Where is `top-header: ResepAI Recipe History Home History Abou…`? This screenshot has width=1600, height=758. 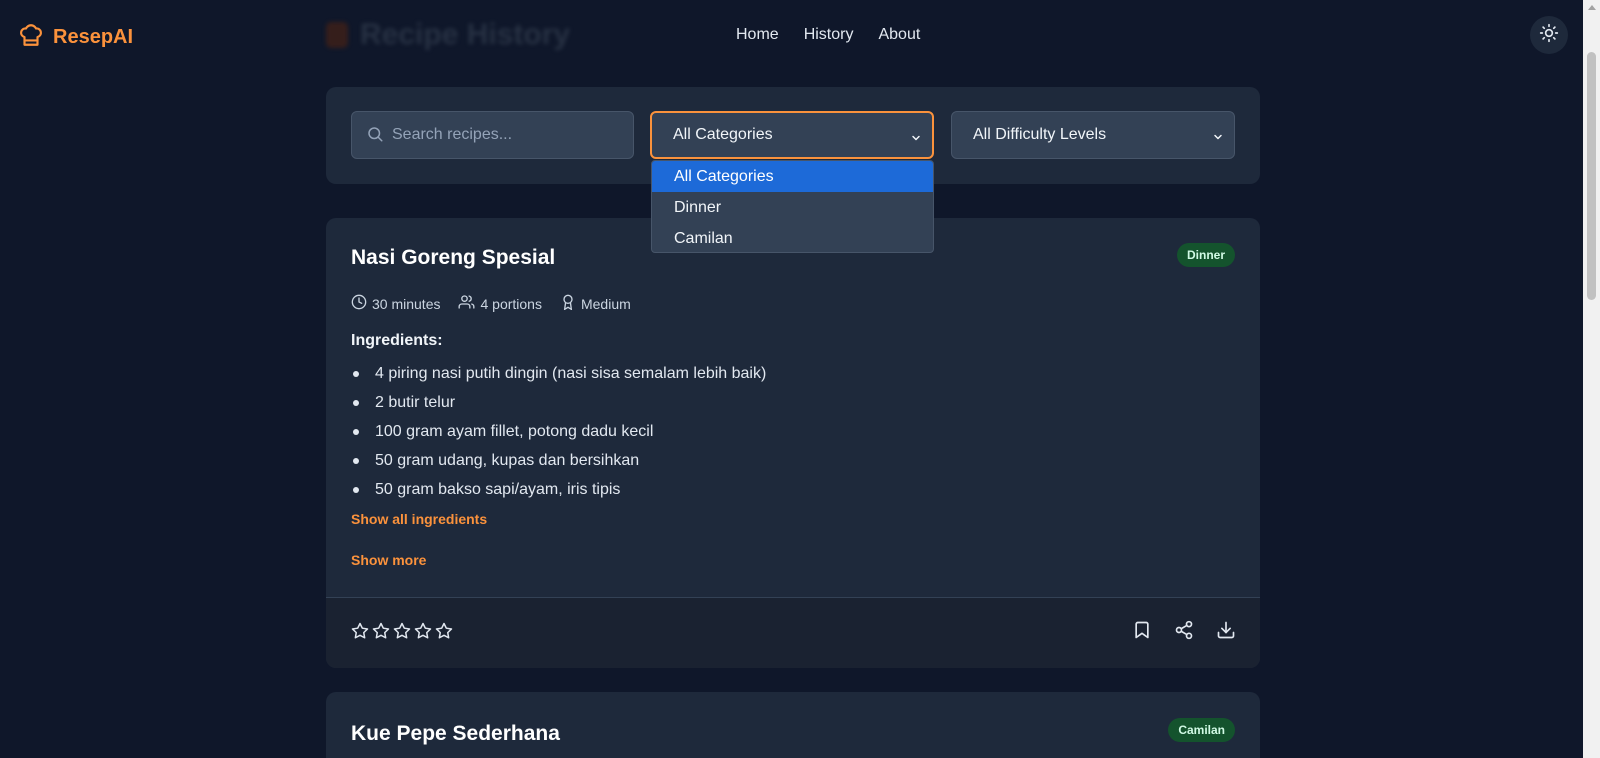 top-header: ResepAI Recipe History Home History Abou… is located at coordinates (791, 36).